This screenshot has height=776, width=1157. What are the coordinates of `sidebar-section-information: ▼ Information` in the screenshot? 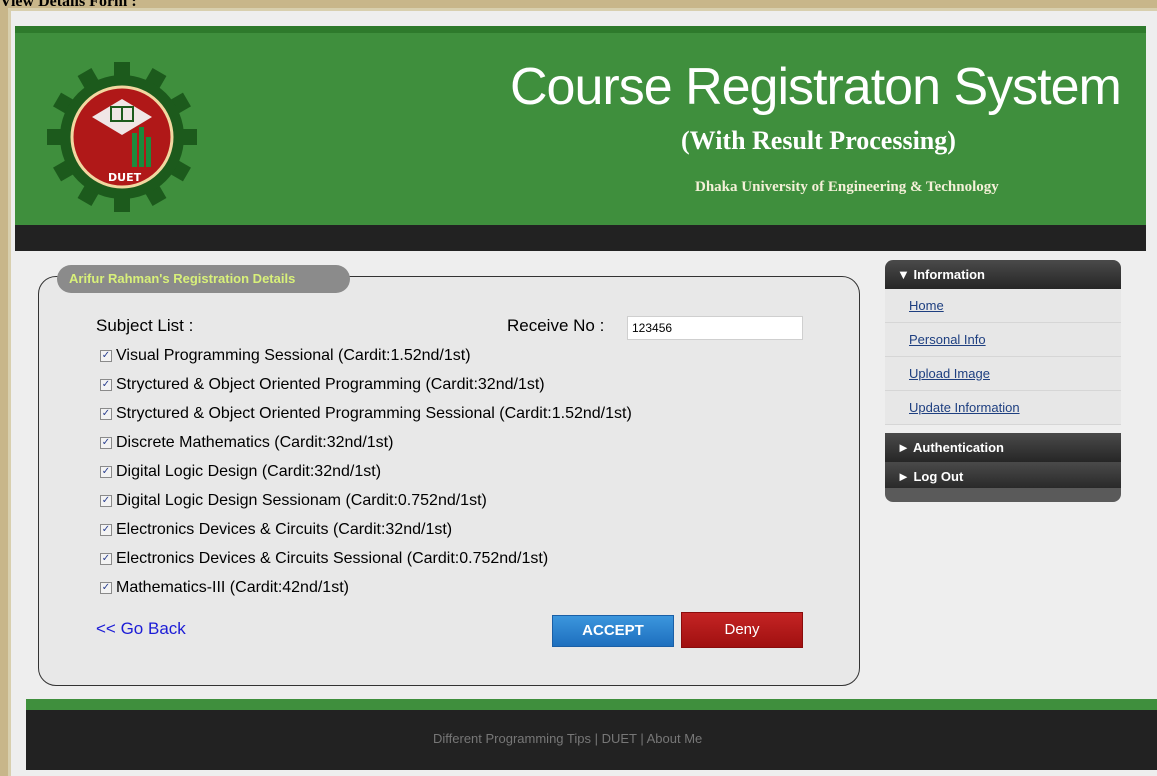 It's located at (1003, 274).